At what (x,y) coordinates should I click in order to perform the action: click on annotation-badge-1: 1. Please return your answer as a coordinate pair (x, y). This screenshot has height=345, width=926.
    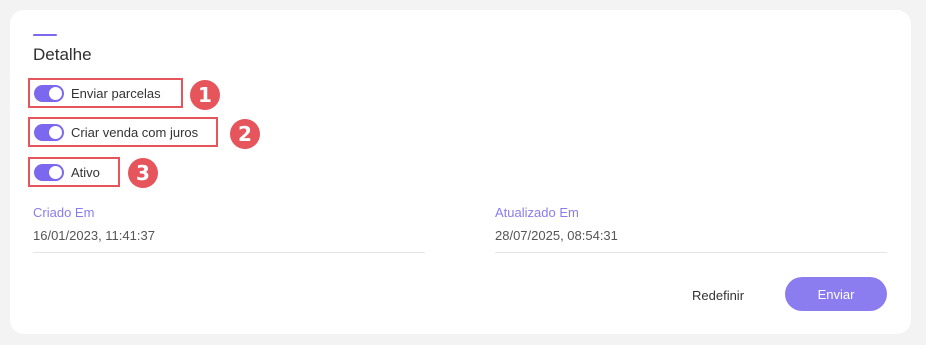
    Looking at the image, I should click on (205, 95).